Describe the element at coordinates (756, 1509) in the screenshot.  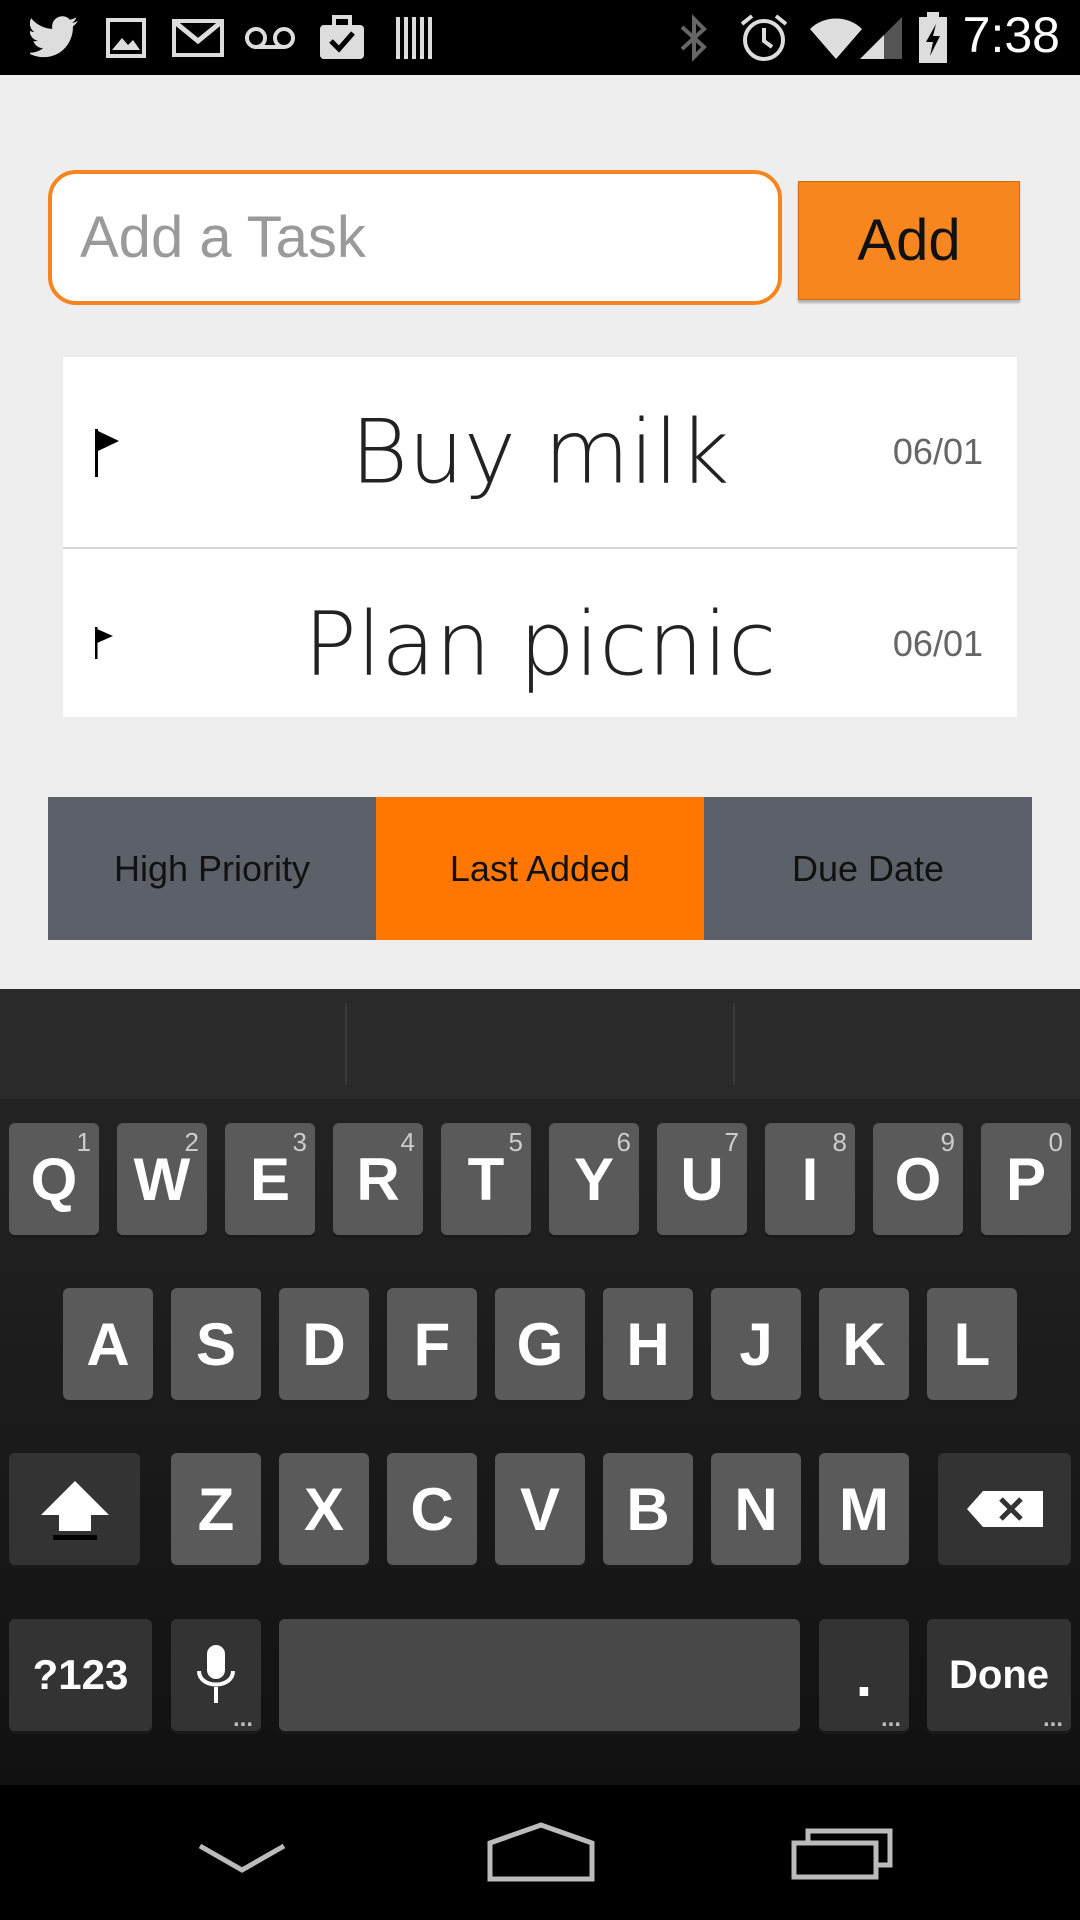
I see `key-n: N` at that location.